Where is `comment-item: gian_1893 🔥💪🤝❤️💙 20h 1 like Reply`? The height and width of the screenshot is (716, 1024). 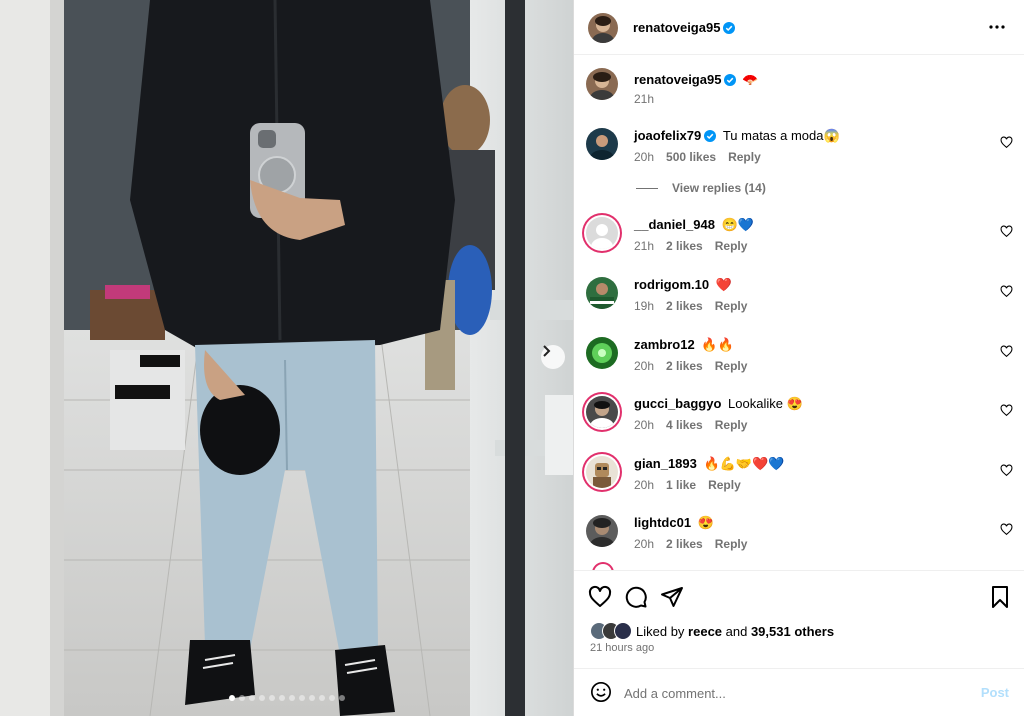
comment-item: gian_1893 🔥💪🤝❤️💙 20h 1 like Reply is located at coordinates (799, 476).